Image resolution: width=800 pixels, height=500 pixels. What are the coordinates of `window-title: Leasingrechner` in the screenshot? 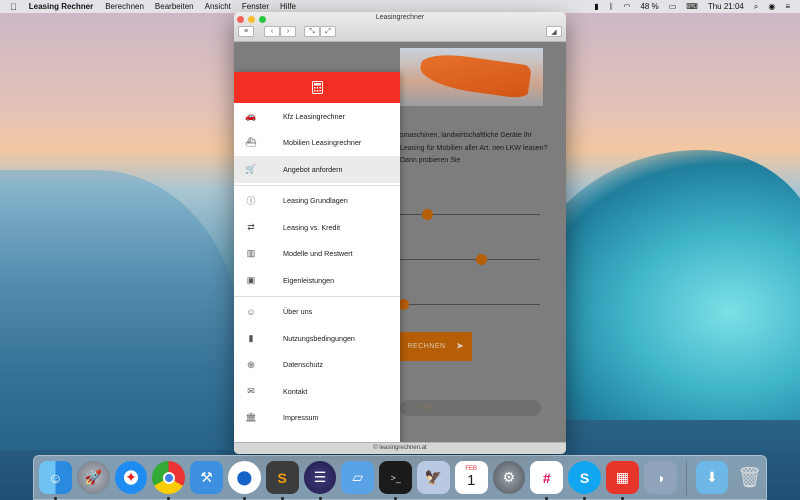 It's located at (400, 17).